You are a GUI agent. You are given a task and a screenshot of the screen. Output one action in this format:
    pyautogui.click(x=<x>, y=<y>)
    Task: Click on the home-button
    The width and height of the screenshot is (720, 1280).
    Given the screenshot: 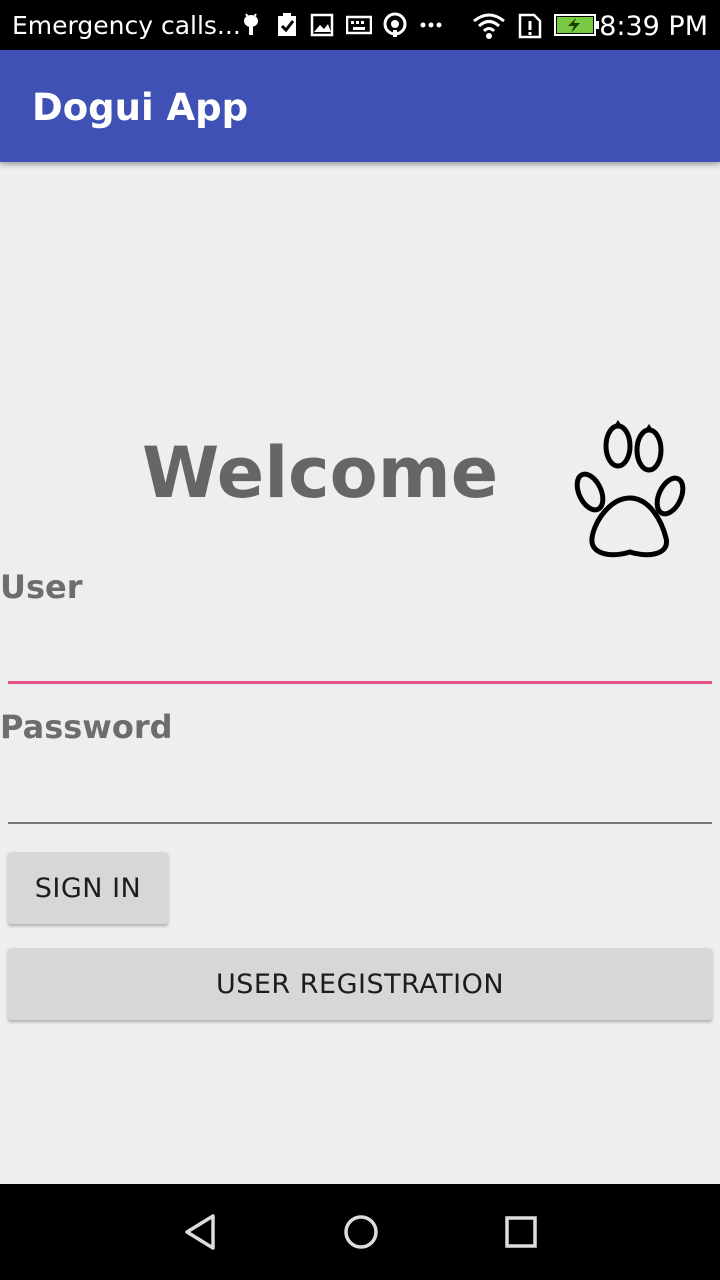 What is the action you would take?
    pyautogui.click(x=361, y=1232)
    